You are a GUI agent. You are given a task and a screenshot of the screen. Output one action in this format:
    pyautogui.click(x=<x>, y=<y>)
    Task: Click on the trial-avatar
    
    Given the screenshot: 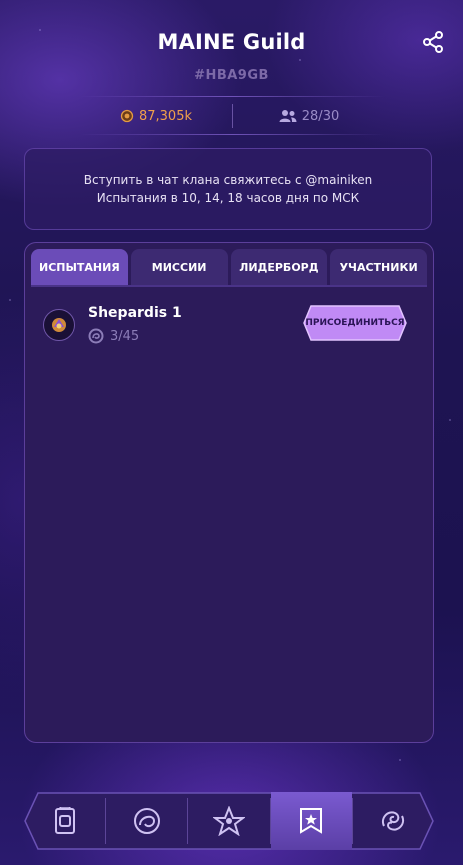 What is the action you would take?
    pyautogui.click(x=59, y=325)
    